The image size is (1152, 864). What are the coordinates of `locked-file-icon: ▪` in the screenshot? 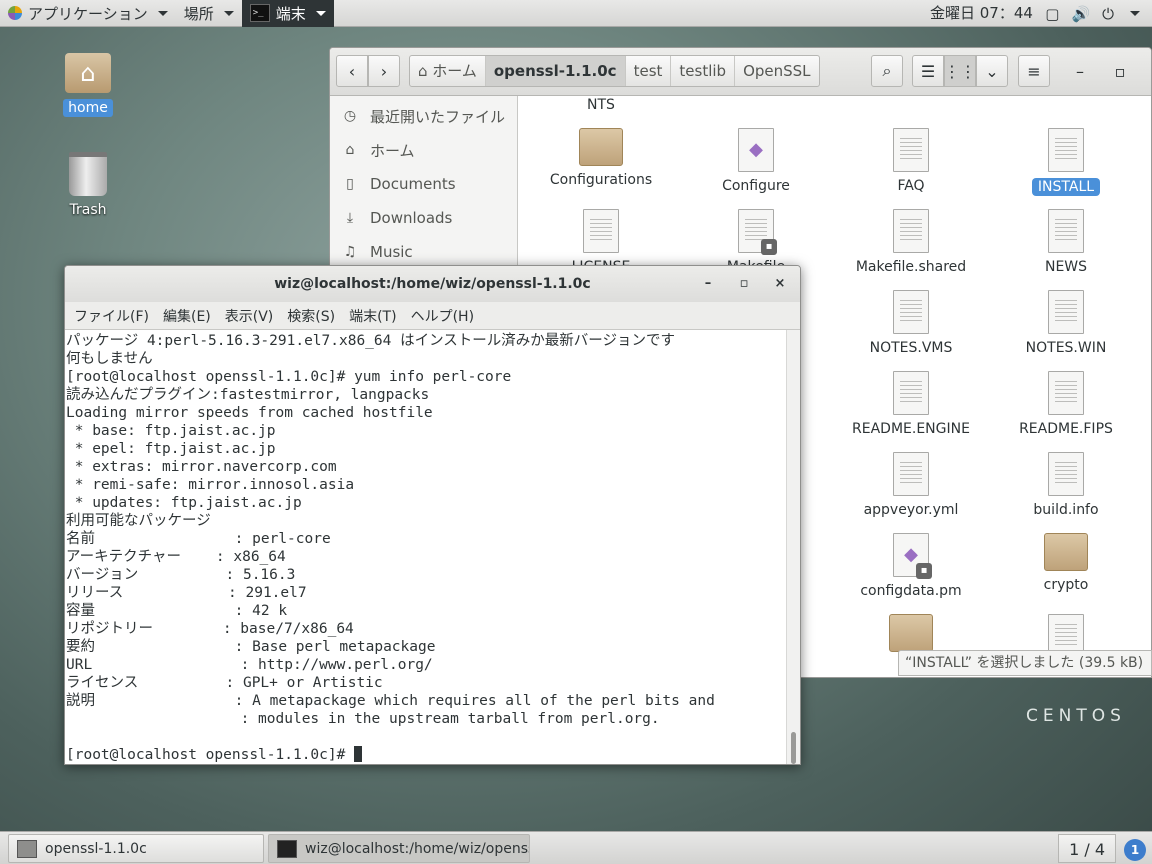 It's located at (757, 232).